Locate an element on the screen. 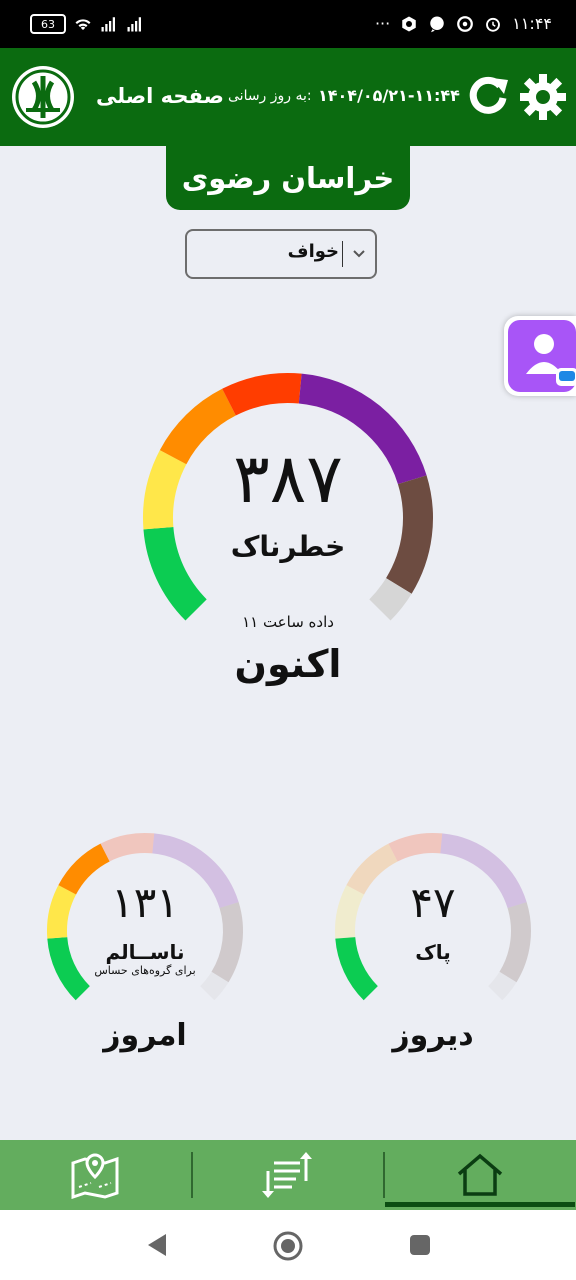 The height and width of the screenshot is (1280, 576). city-select: خواف is located at coordinates (281, 254).